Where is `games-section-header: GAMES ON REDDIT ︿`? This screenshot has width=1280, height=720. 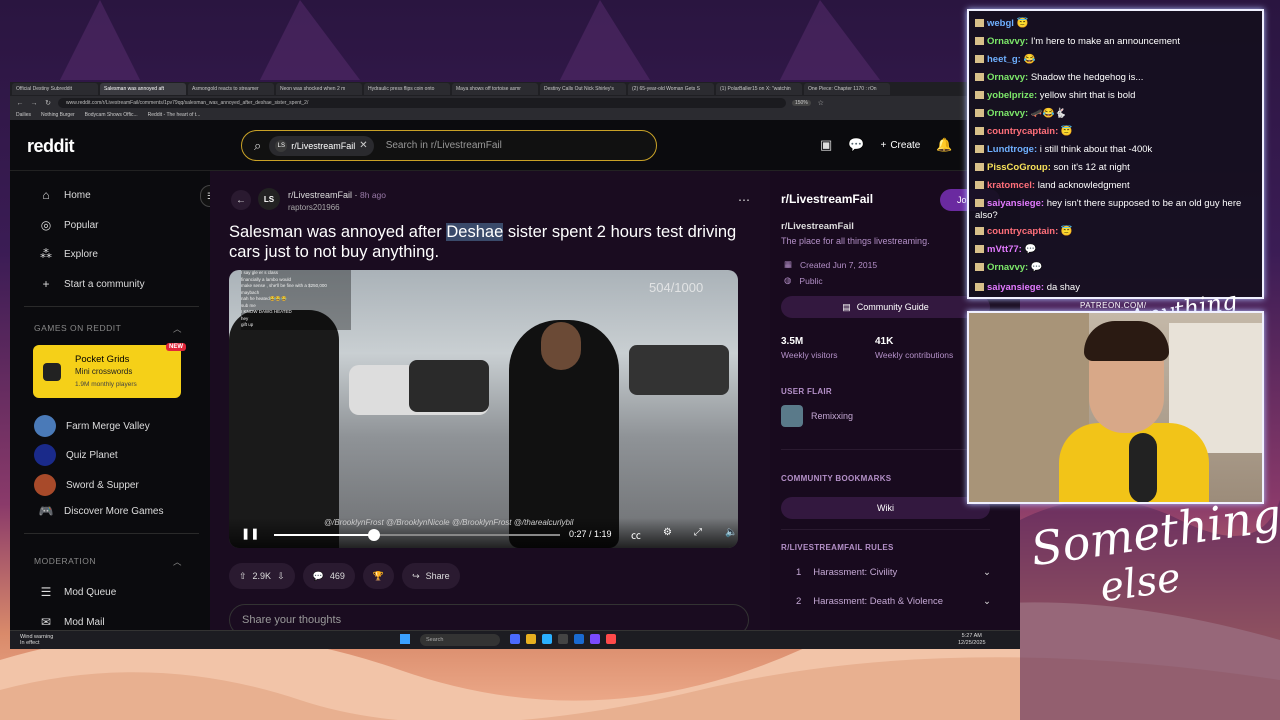
games-section-header: GAMES ON REDDIT ︿ is located at coordinates (108, 329).